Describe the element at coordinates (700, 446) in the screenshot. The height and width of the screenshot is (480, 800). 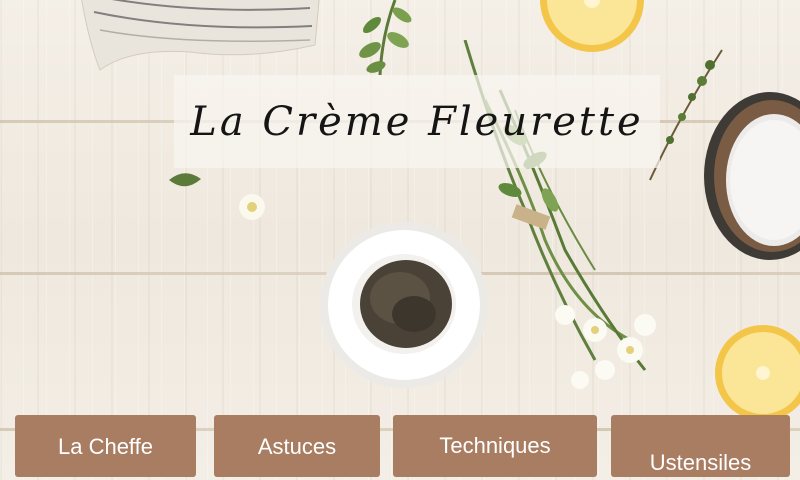
I see `nav-button-ustensiles: Ustensiles` at that location.